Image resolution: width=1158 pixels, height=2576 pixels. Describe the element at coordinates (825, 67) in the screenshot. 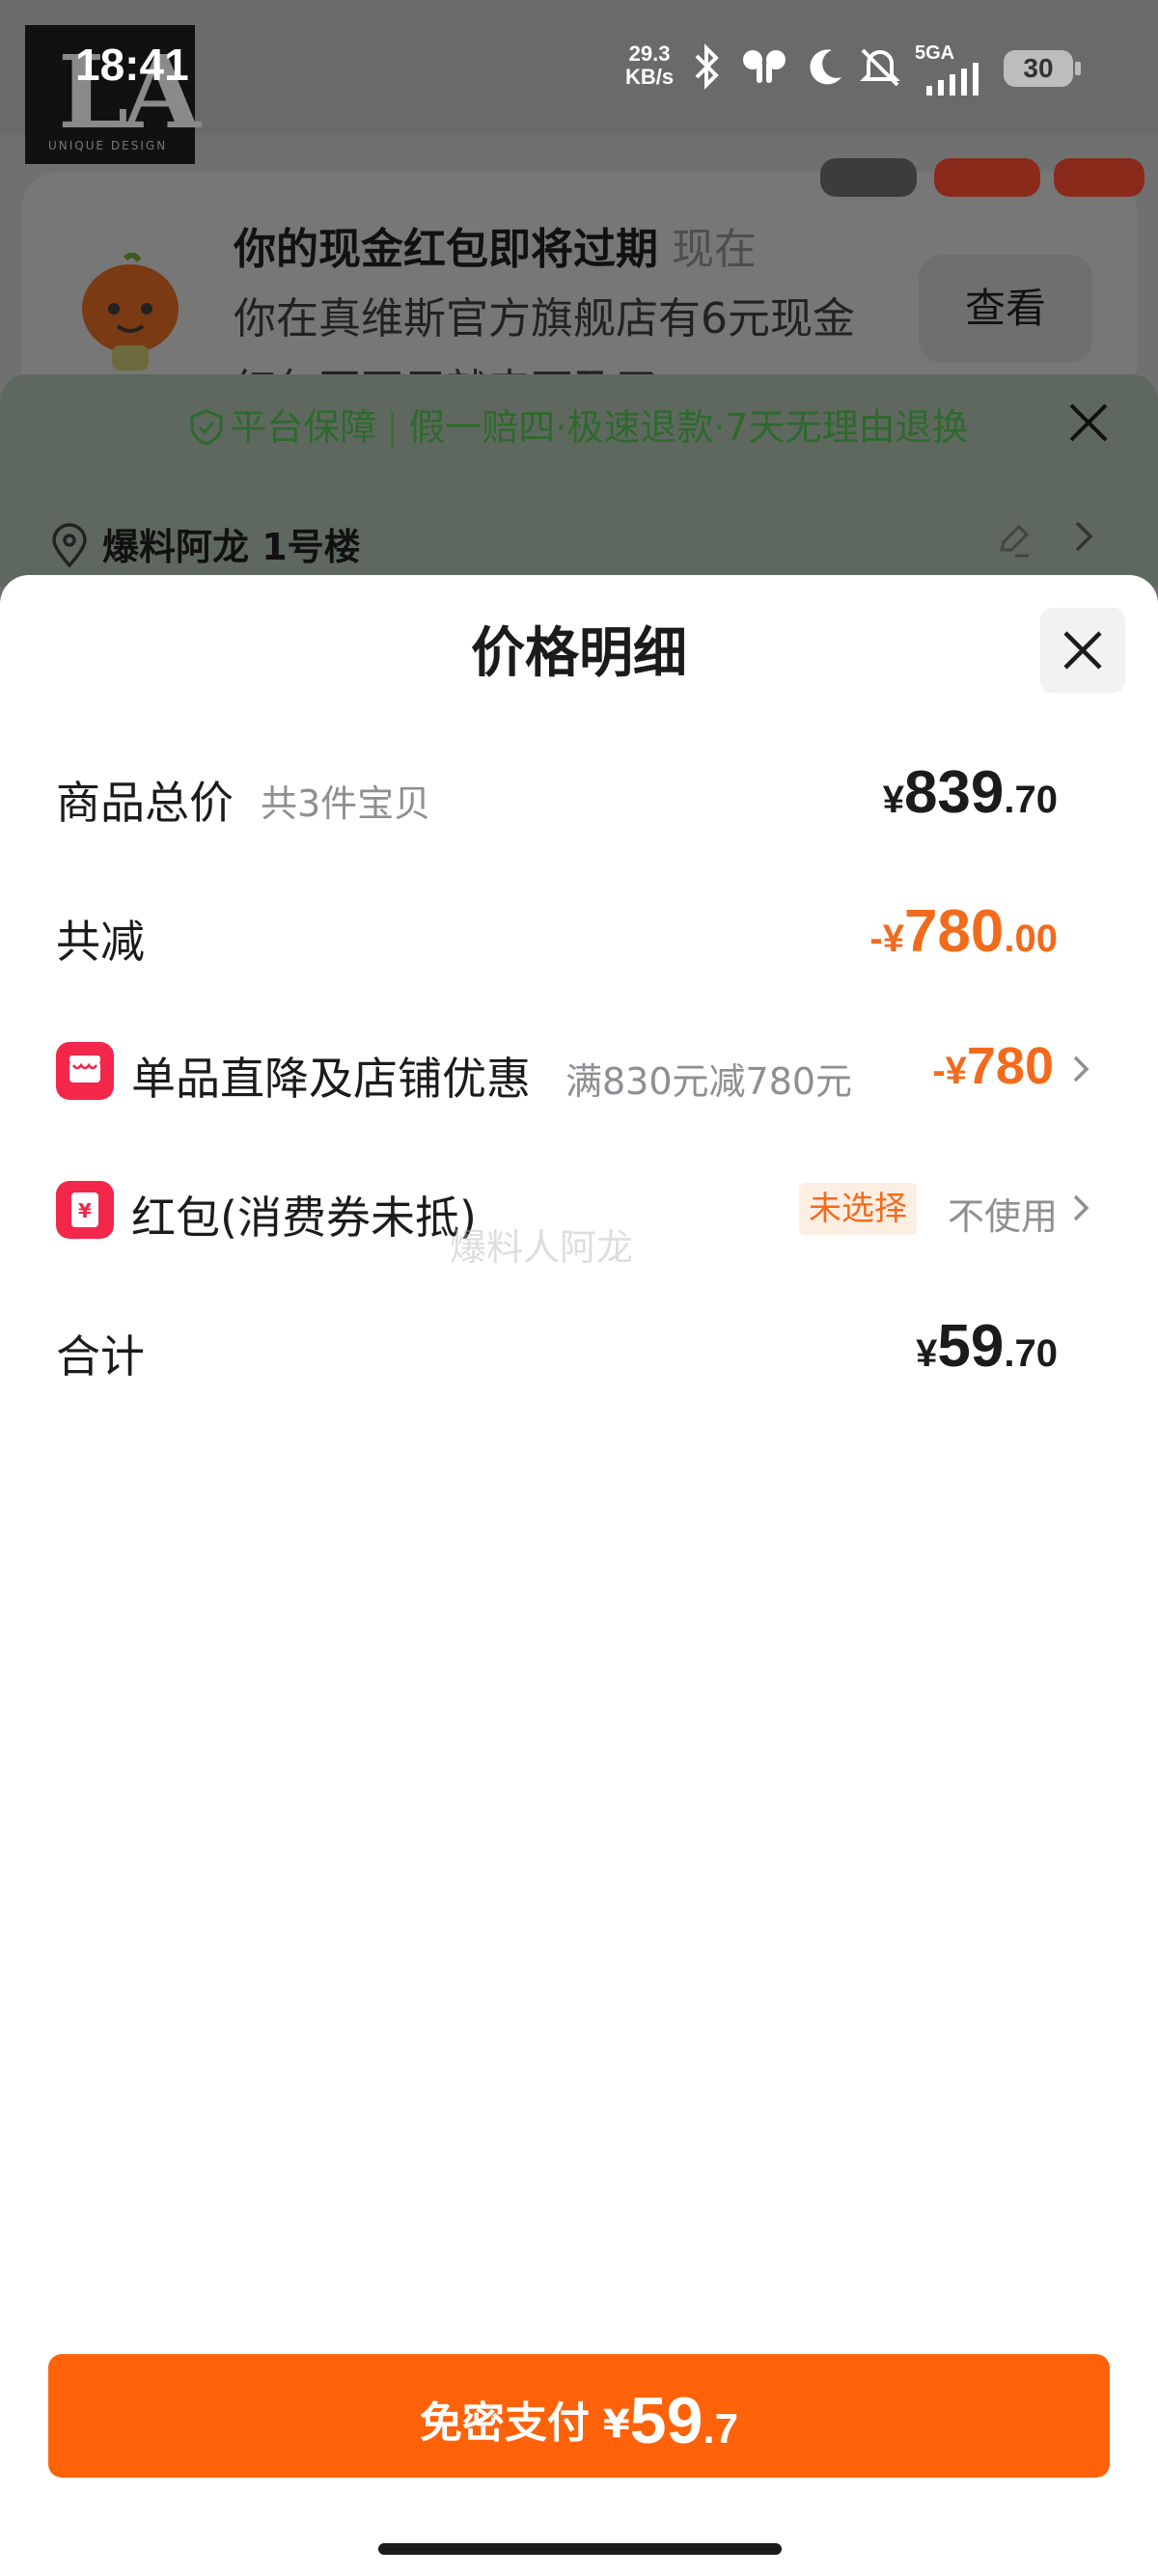

I see `moon-icon` at that location.